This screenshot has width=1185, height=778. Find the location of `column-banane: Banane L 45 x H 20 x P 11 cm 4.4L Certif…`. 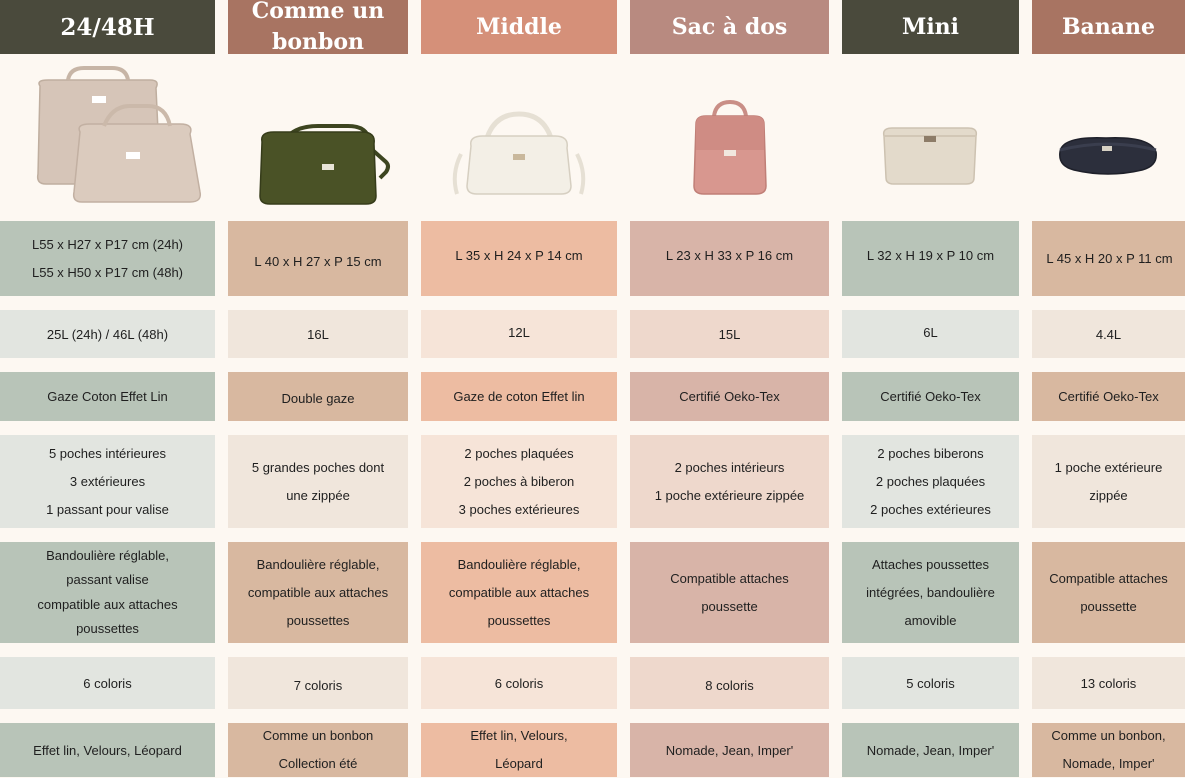

column-banane: Banane L 45 x H 20 x P 11 cm 4.4L Certif… is located at coordinates (1108, 388).